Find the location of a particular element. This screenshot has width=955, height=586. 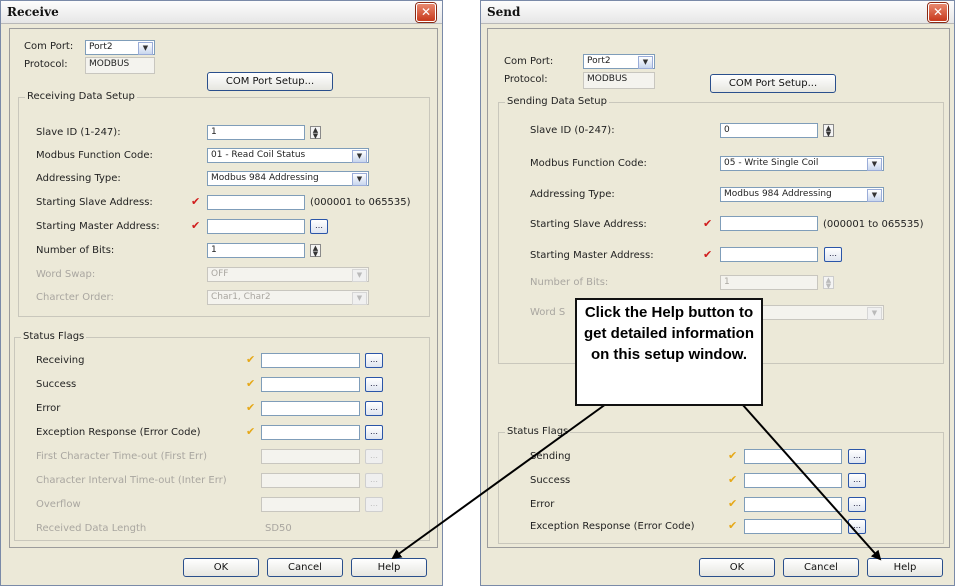

callout-arrows is located at coordinates (636, 482).